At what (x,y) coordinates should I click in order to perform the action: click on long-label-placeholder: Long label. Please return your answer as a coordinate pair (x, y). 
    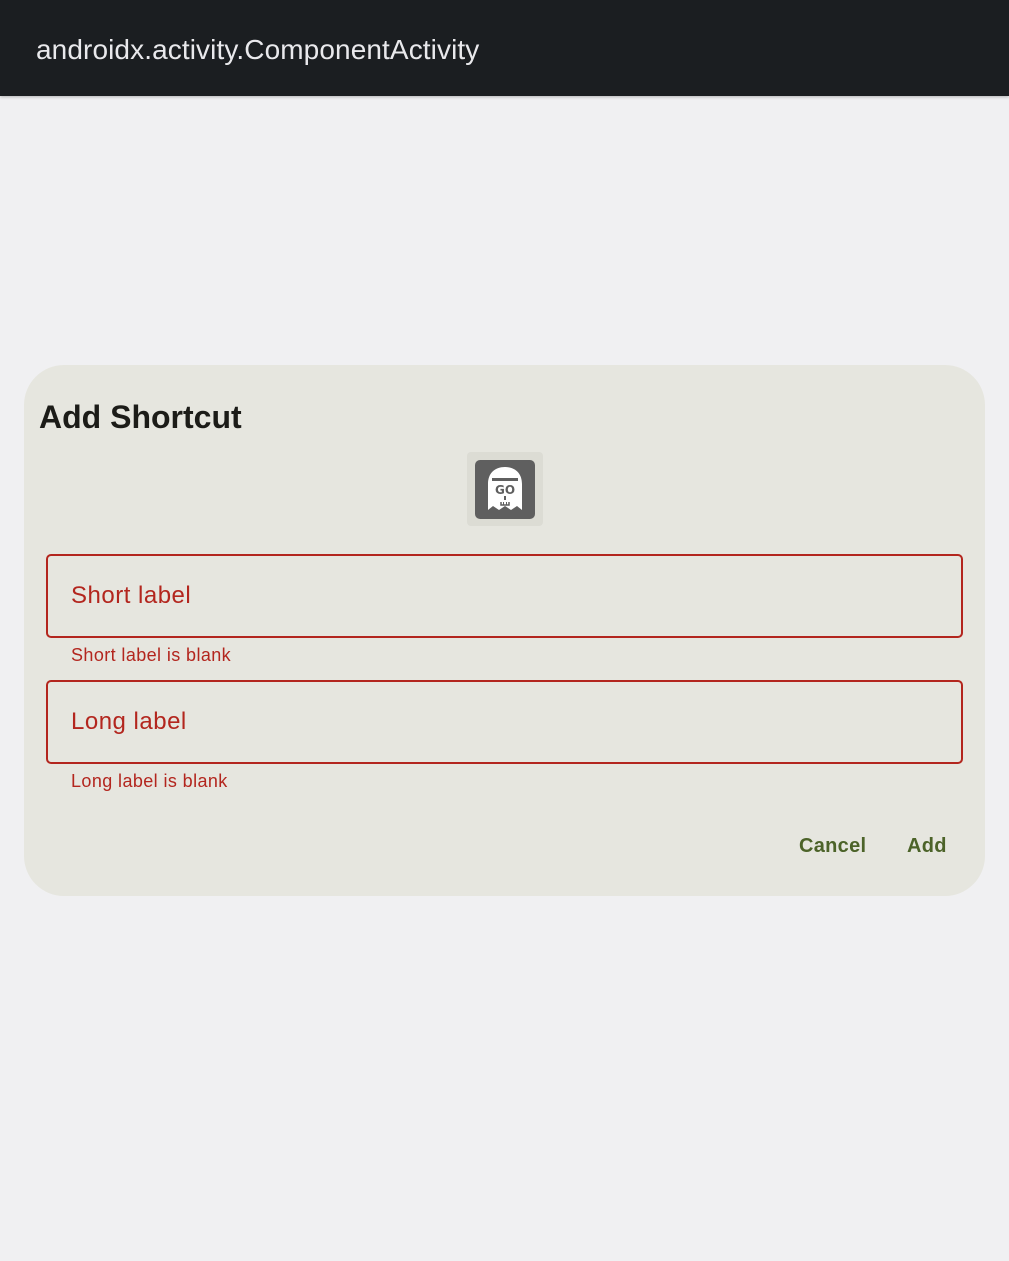
    Looking at the image, I should click on (129, 721).